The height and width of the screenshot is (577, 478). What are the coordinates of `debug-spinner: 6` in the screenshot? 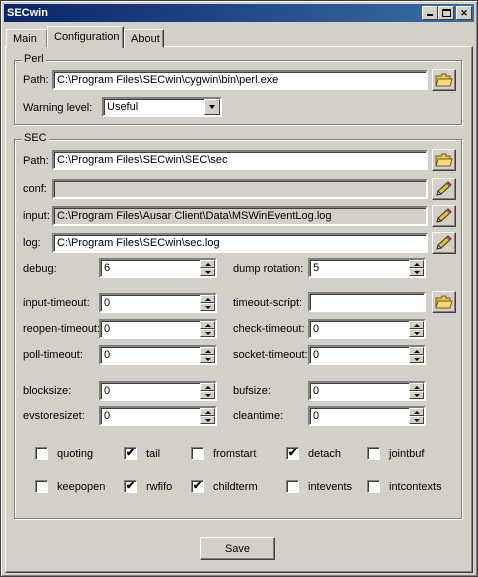 It's located at (158, 268).